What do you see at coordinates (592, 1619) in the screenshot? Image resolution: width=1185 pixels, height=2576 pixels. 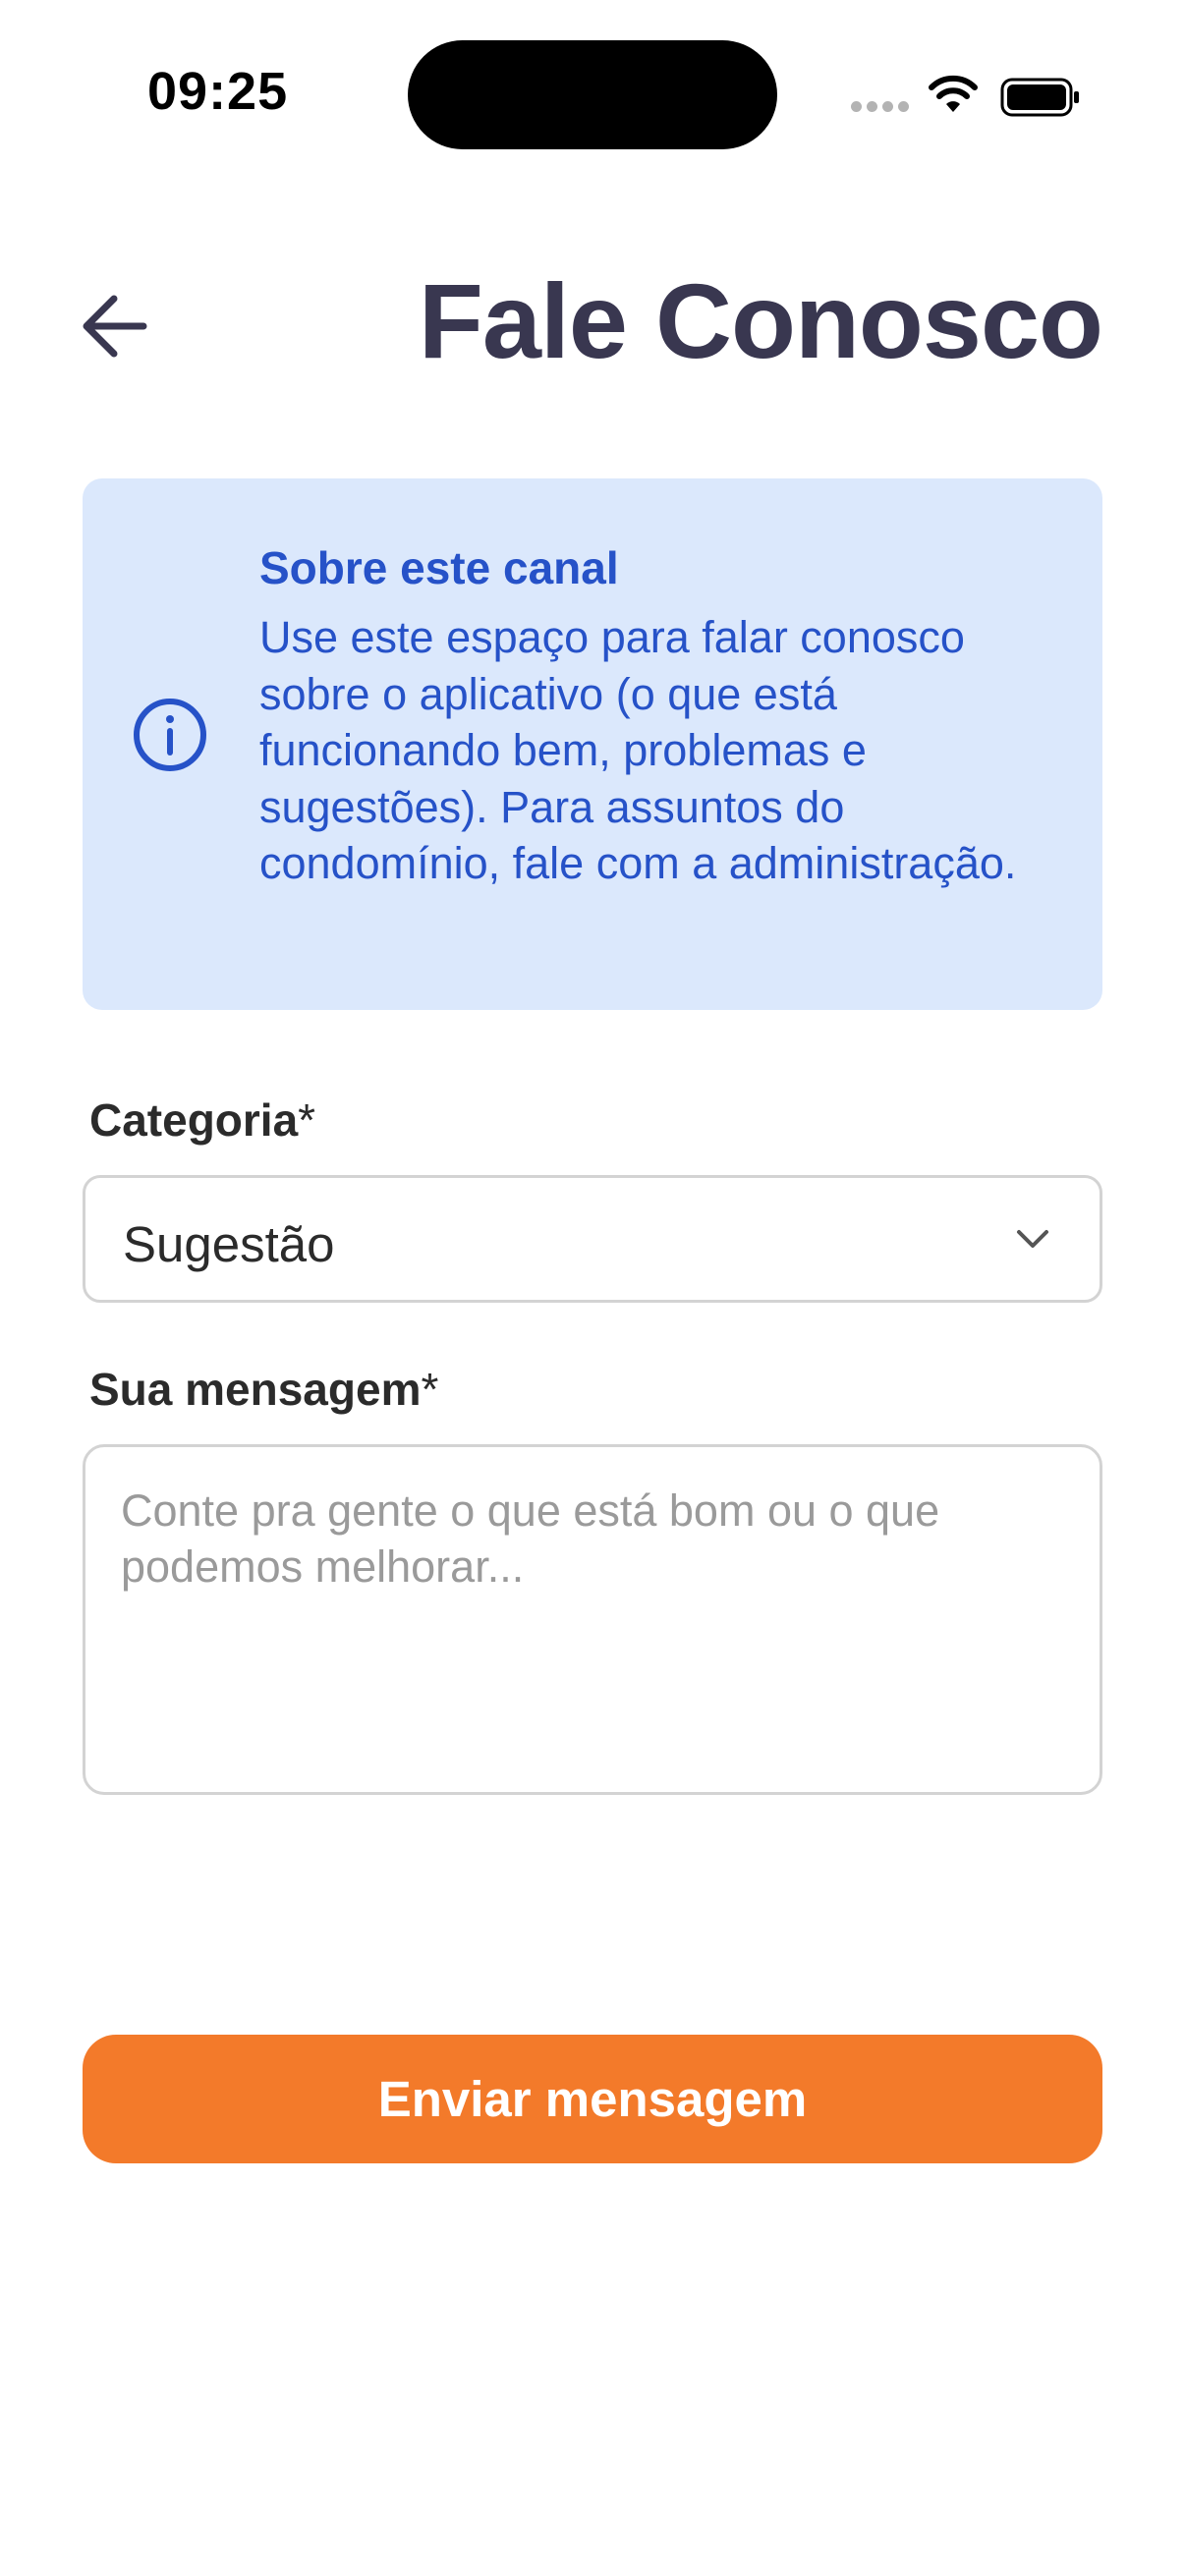 I see `message-textarea` at bounding box center [592, 1619].